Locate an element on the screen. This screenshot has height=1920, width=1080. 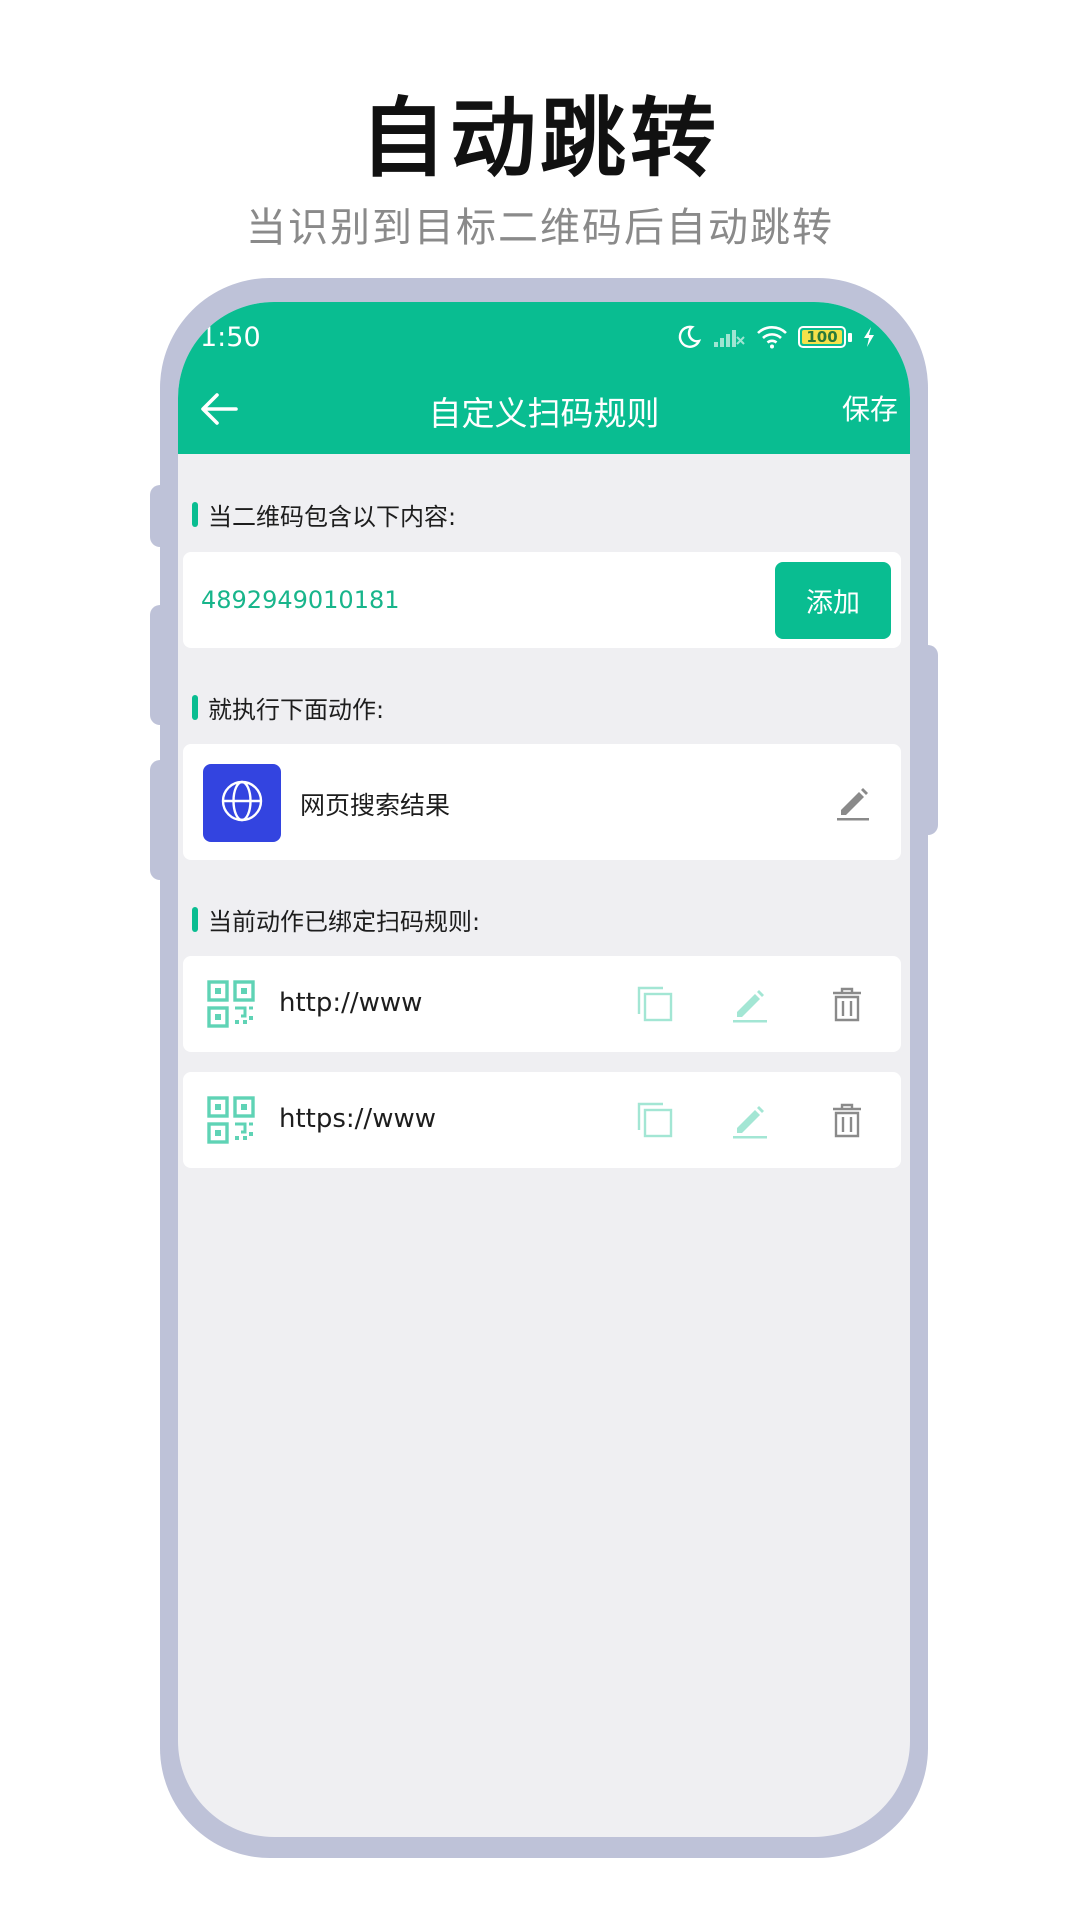
promo-subtitle: 当识别到目标二维码后自动跳转 is located at coordinates (540, 228).